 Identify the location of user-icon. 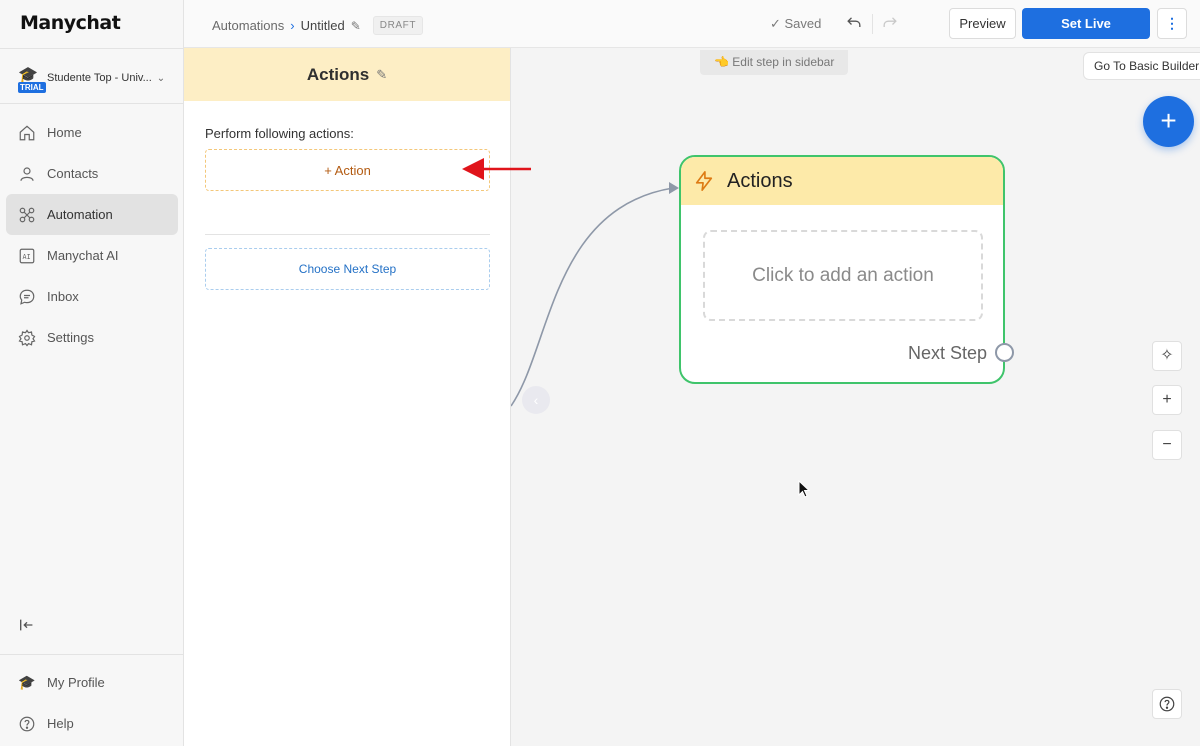
(27, 174).